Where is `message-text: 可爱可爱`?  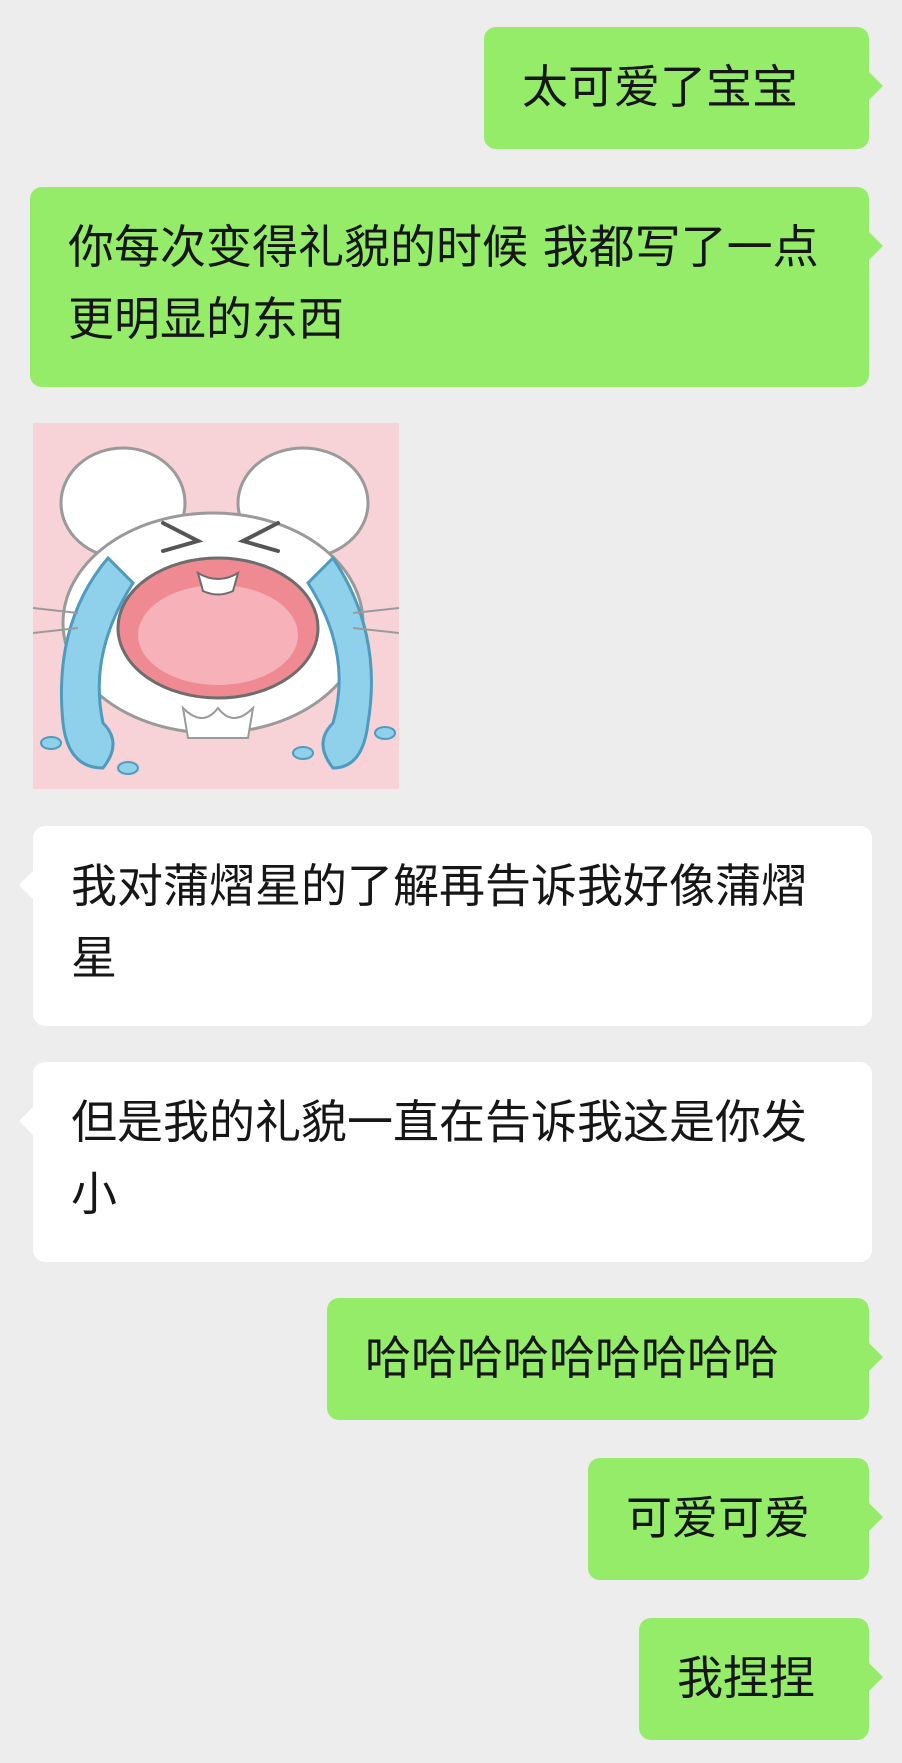 message-text: 可爱可爱 is located at coordinates (718, 1518).